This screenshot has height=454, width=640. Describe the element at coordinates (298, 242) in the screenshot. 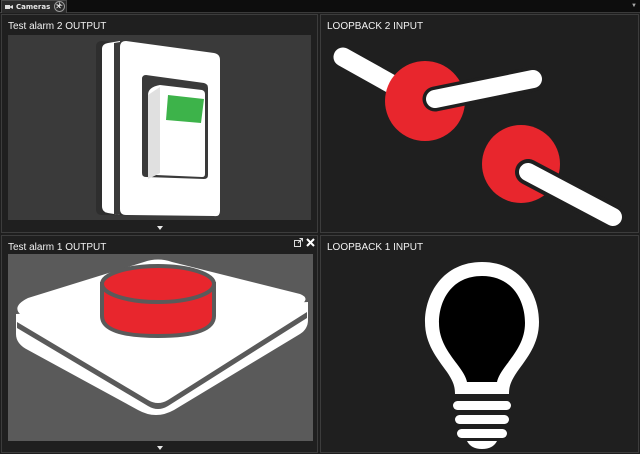

I see `popout-icon` at that location.